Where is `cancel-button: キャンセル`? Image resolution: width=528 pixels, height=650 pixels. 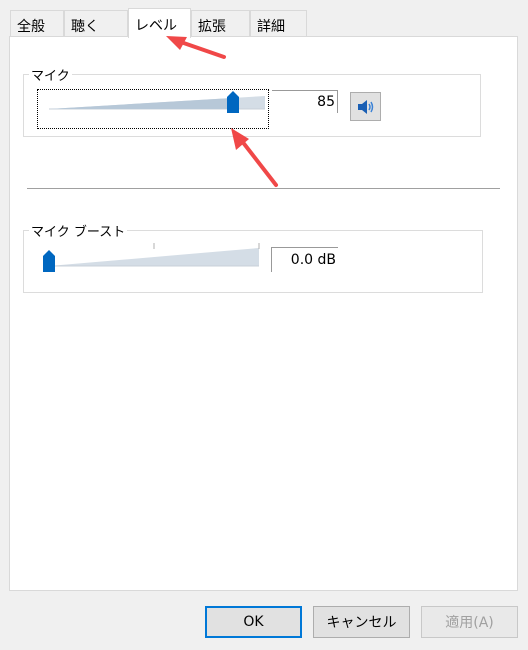
cancel-button: キャンセル is located at coordinates (361, 622).